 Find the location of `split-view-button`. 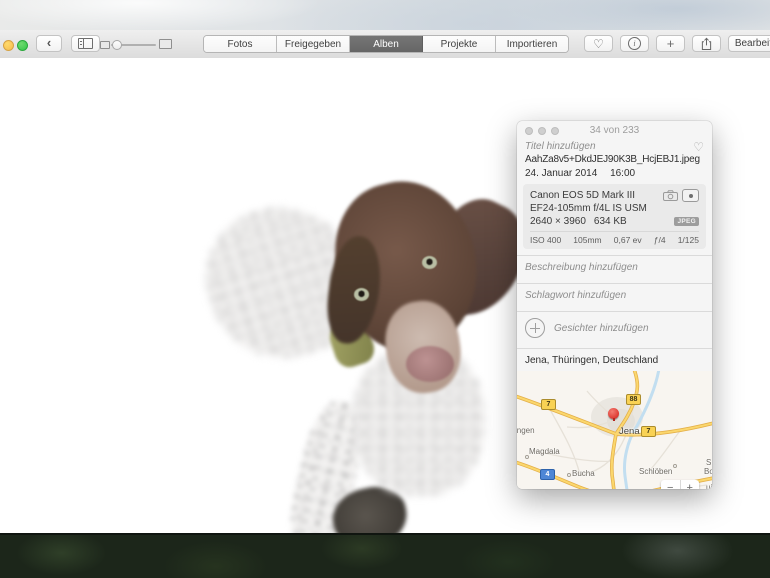

split-view-button is located at coordinates (85, 43).